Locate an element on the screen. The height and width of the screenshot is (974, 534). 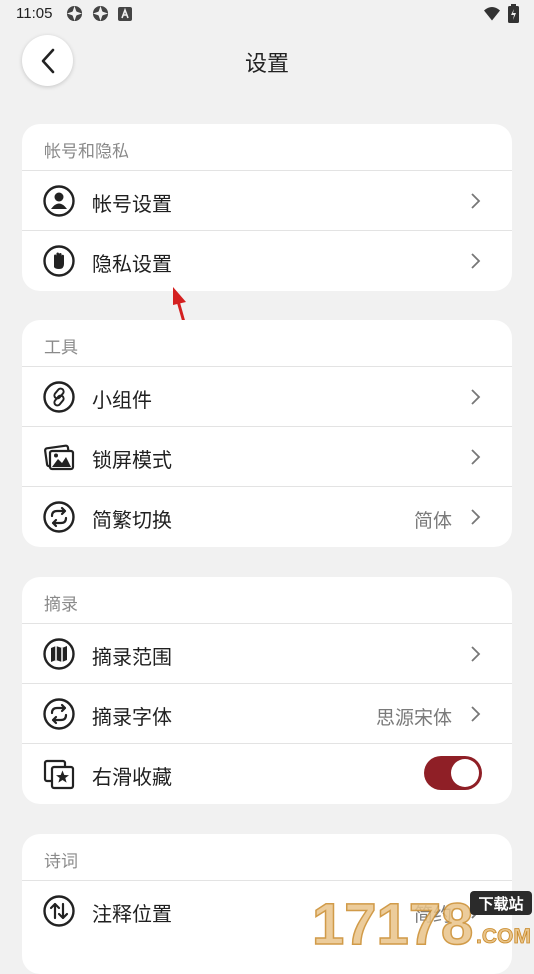
watermark-domain: .COM is located at coordinates (503, 936).